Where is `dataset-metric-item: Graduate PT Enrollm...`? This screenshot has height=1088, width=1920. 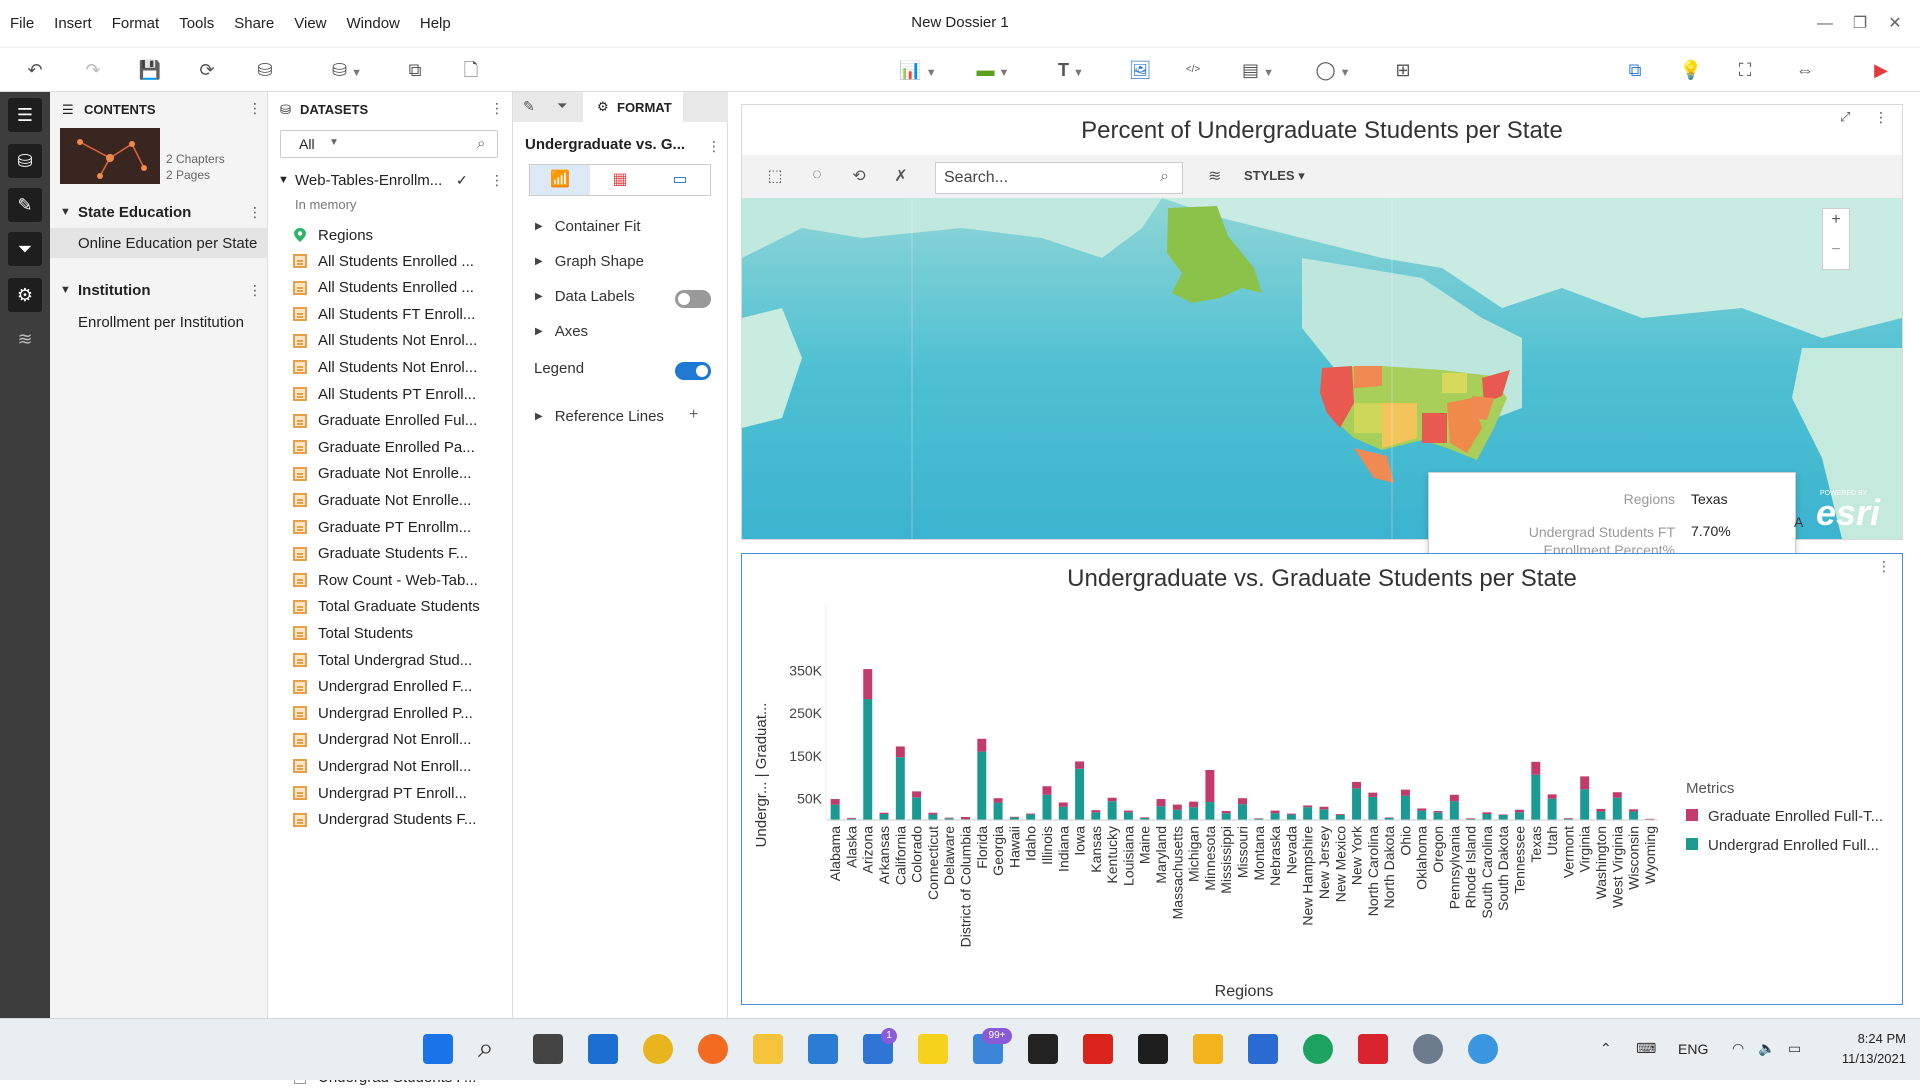
dataset-metric-item: Graduate PT Enrollm... is located at coordinates (381, 527).